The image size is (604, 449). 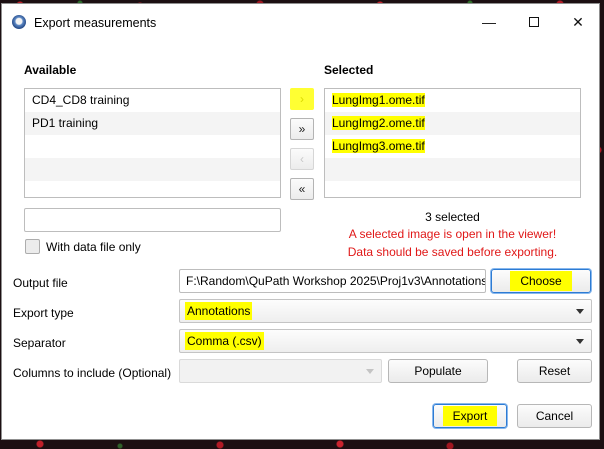 I want to click on maximize-icon, so click(x=534, y=22).